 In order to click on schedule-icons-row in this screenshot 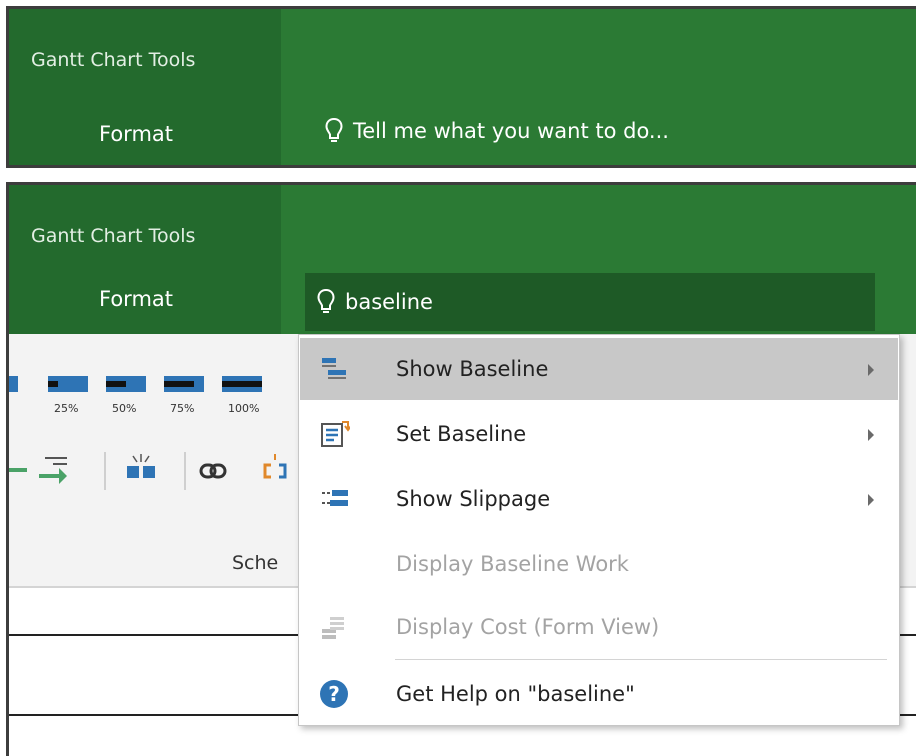, I will do `click(148, 471)`.